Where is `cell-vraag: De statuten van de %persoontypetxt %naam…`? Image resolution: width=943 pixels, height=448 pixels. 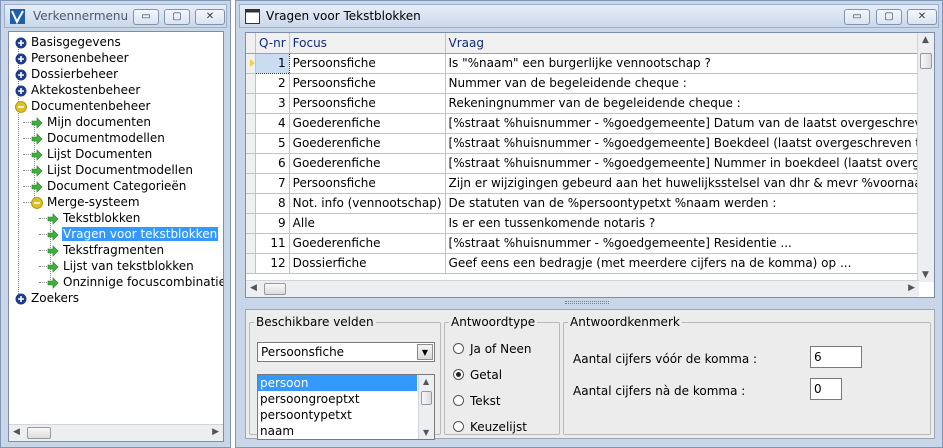
cell-vraag: De statuten van de %persoontypetxt %naam… is located at coordinates (689, 203).